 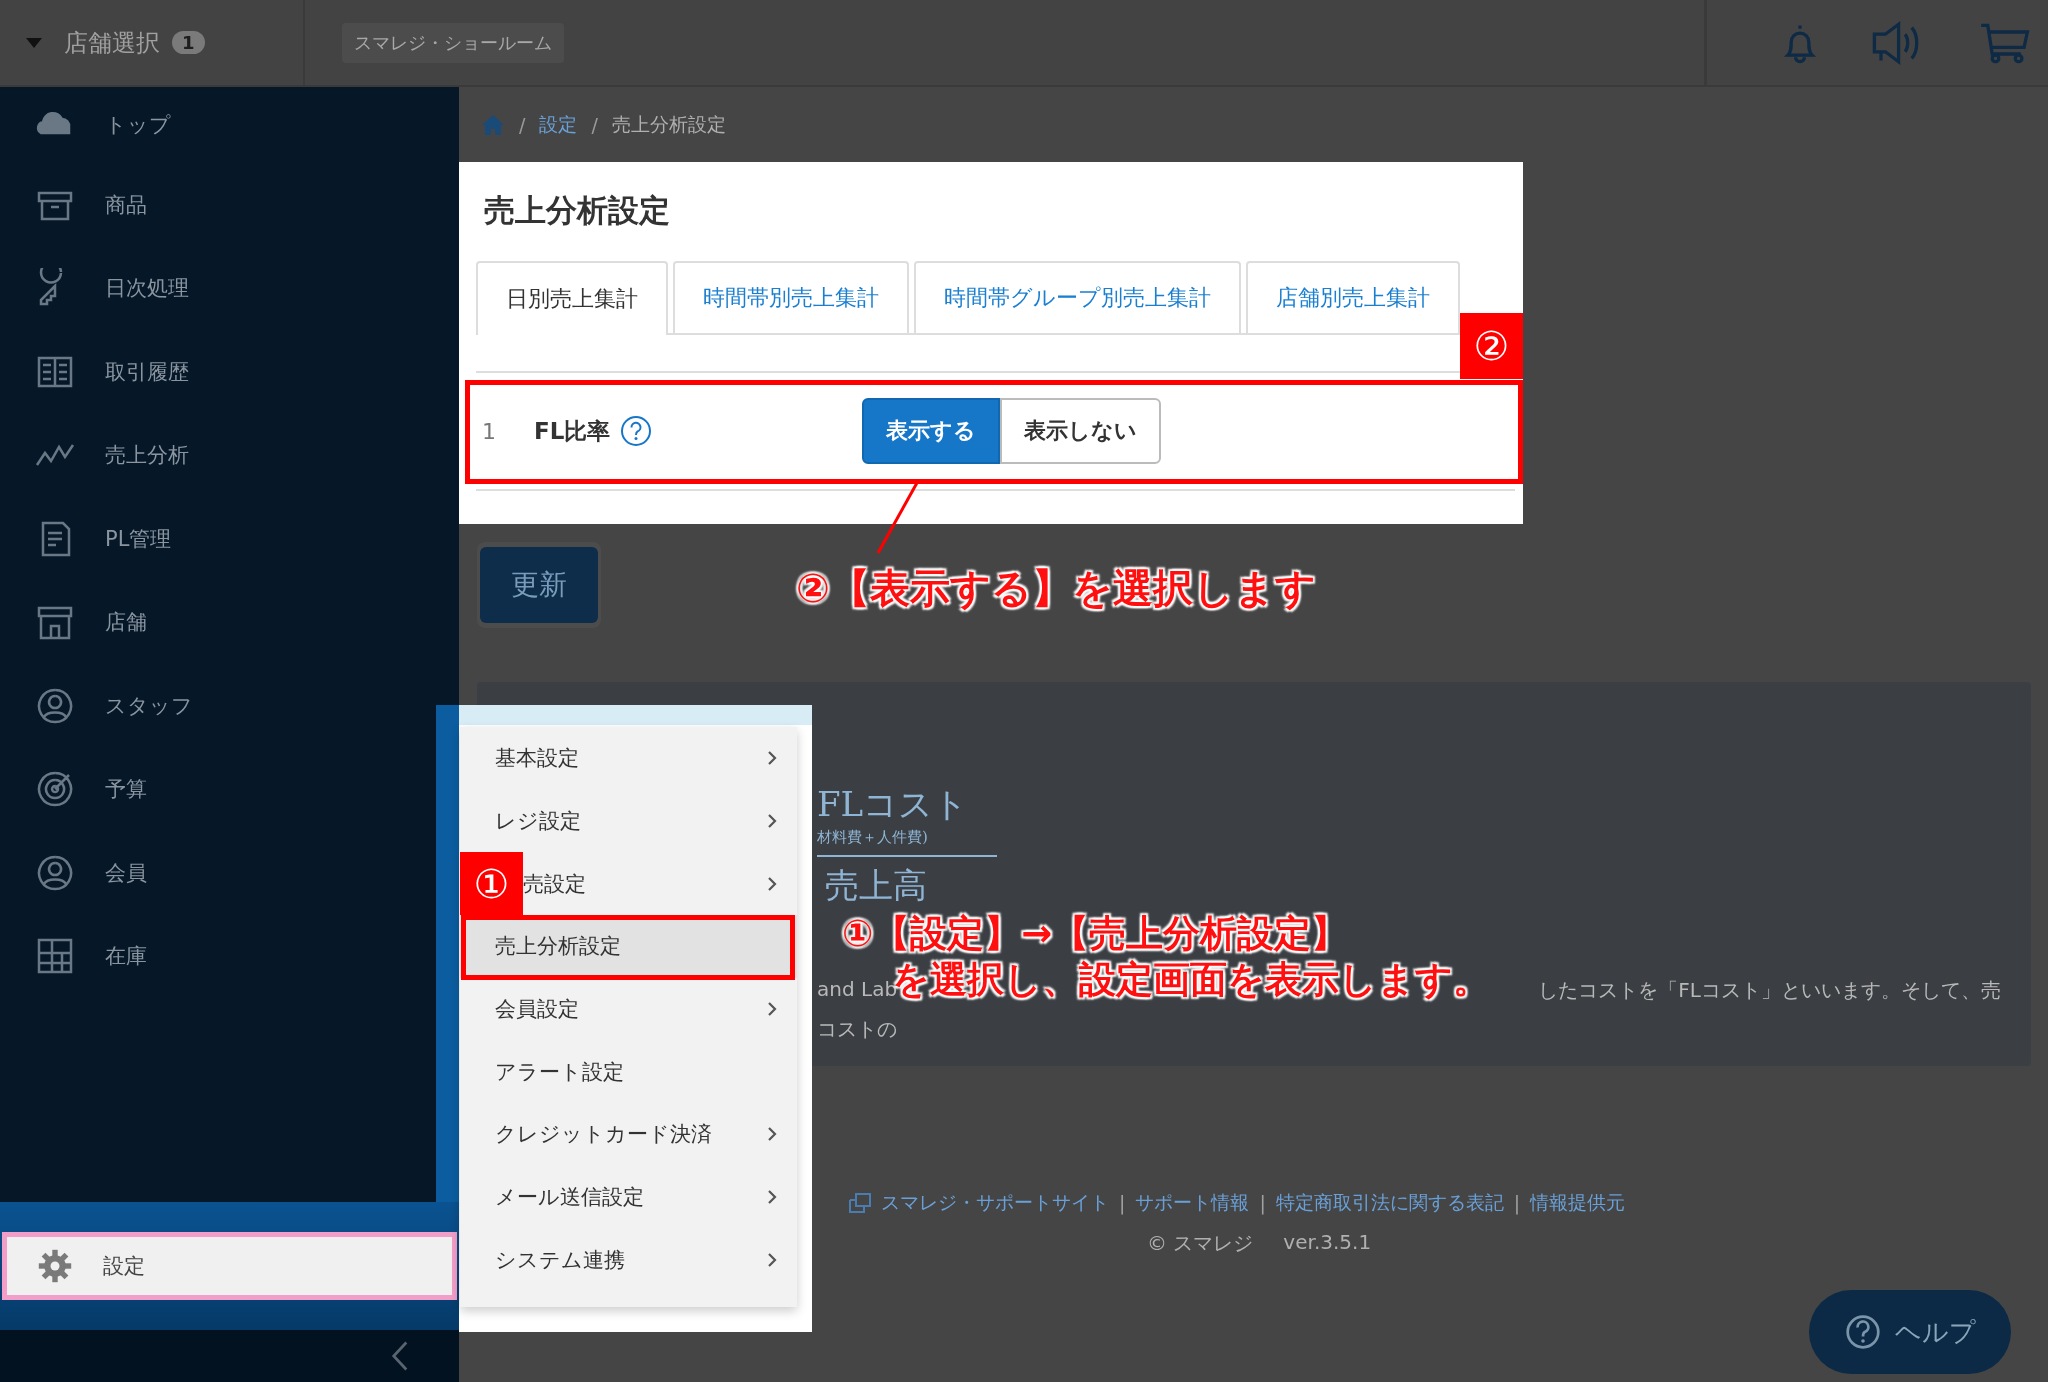 What do you see at coordinates (493, 124) in the screenshot?
I see `home-icon` at bounding box center [493, 124].